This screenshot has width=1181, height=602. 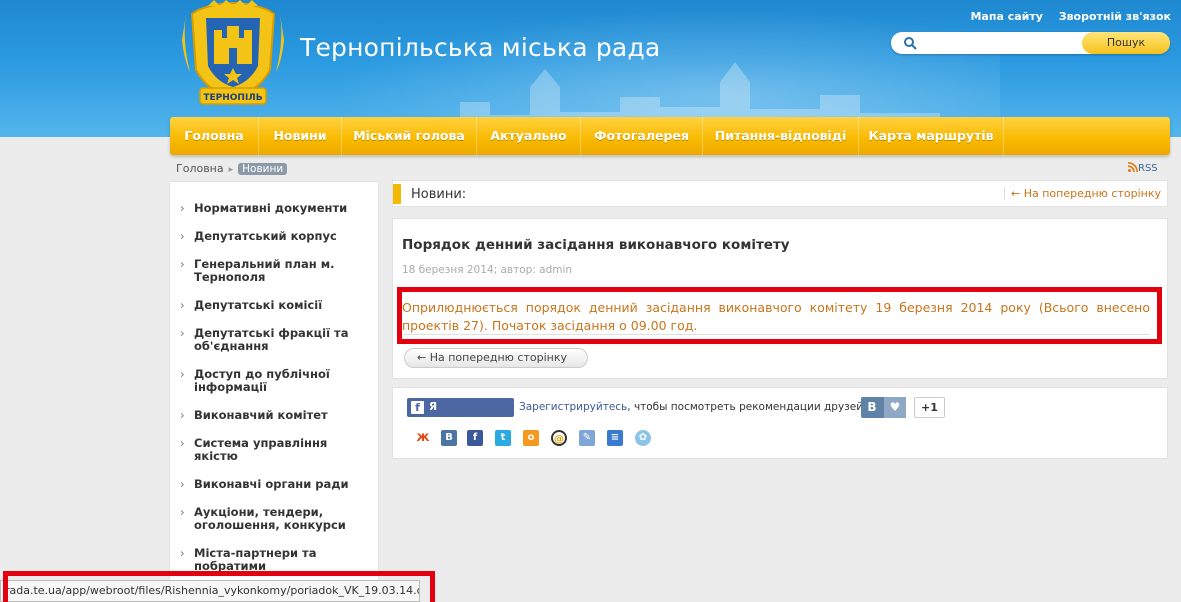 I want to click on facebook-recommend-button: f Я рекомендую, so click(x=460, y=415).